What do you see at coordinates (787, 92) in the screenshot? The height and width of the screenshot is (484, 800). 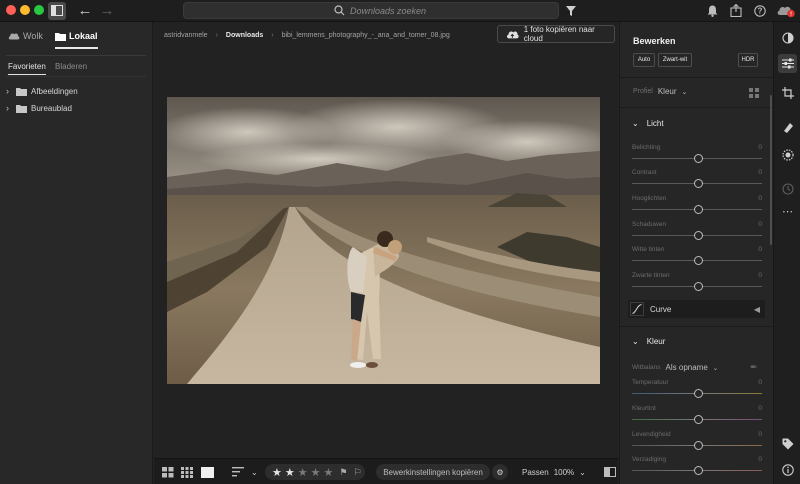 I see `crop-icon` at bounding box center [787, 92].